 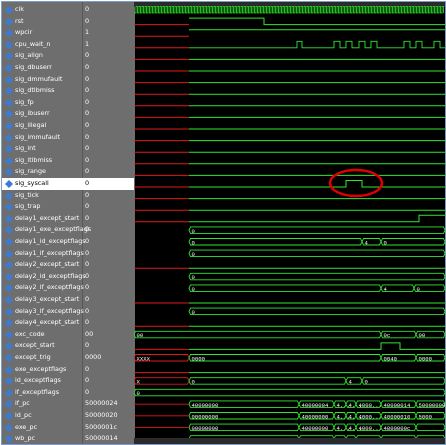 What do you see at coordinates (68, 45) in the screenshot?
I see `signal-row: cpu_wait_n 1` at bounding box center [68, 45].